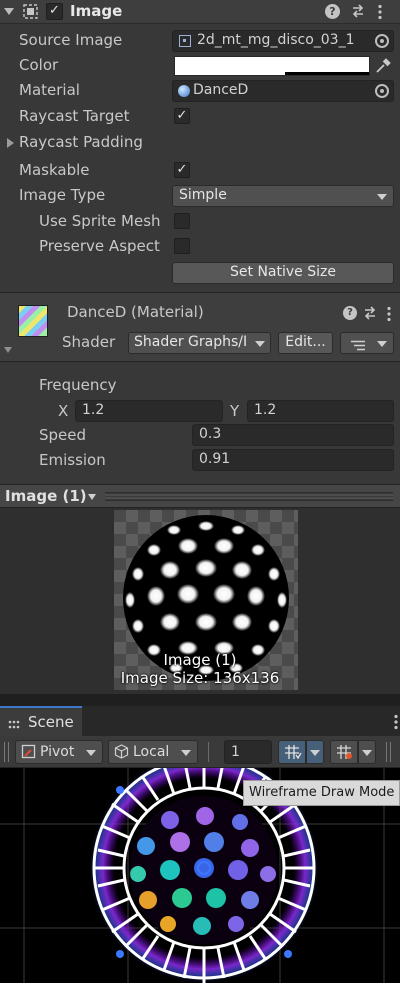  Describe the element at coordinates (99, 246) in the screenshot. I see `preserve-aspect-label: Preserve Aspect` at that location.